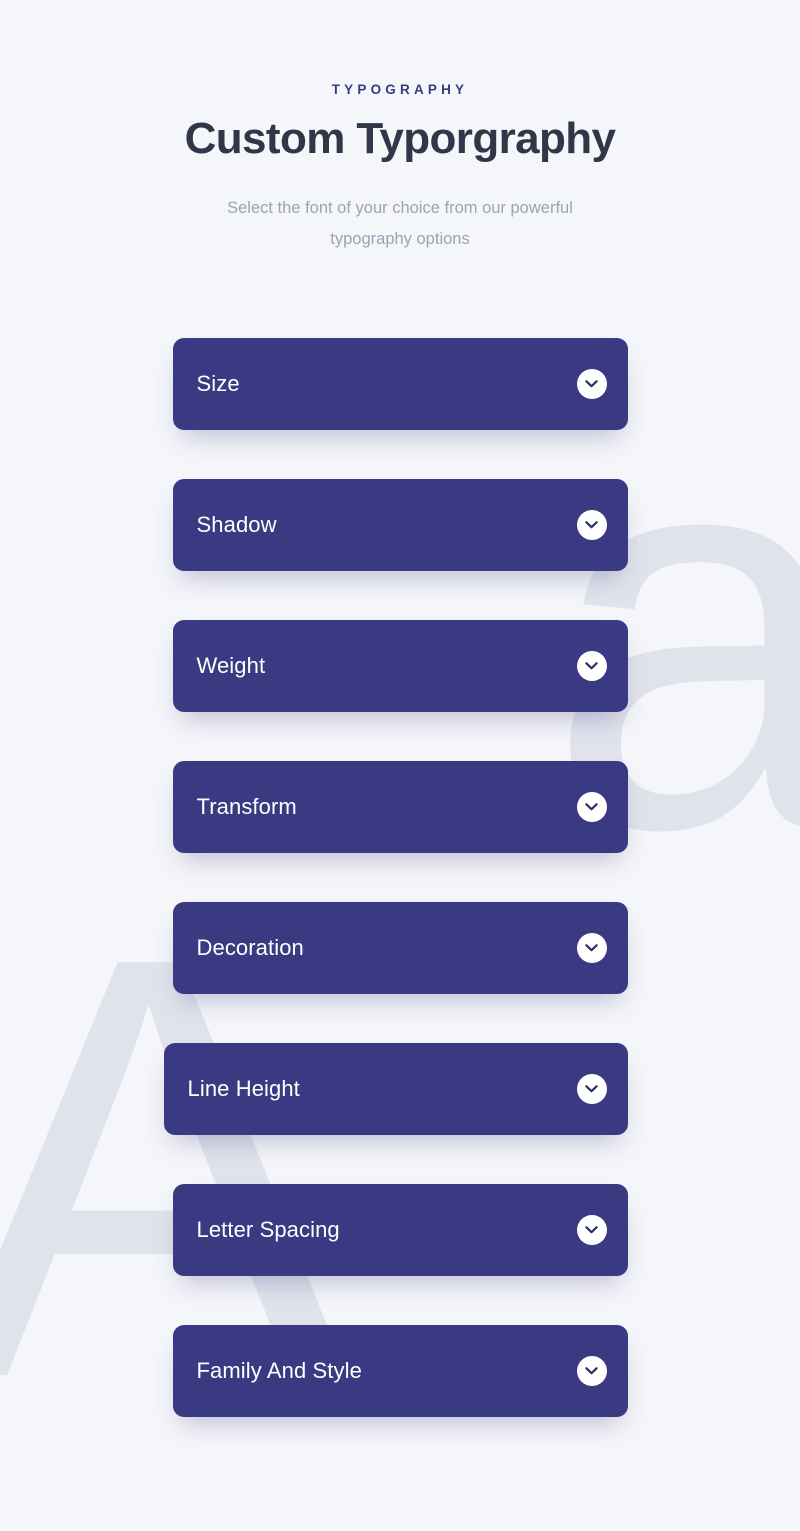  What do you see at coordinates (395, 1089) in the screenshot?
I see `accordion-item-line-height: Line Height` at bounding box center [395, 1089].